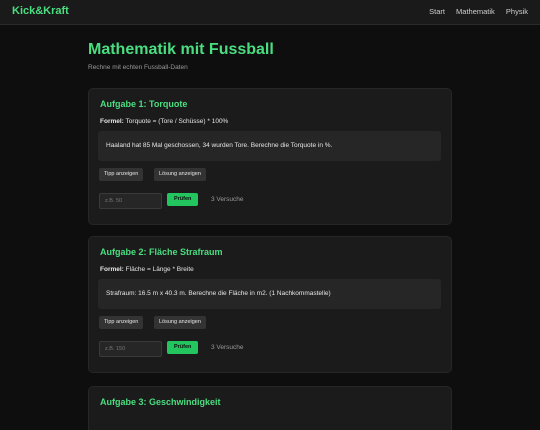 The height and width of the screenshot is (430, 540). Describe the element at coordinates (181, 49) in the screenshot. I see `page-title: Mathematik mit Fussball` at that location.